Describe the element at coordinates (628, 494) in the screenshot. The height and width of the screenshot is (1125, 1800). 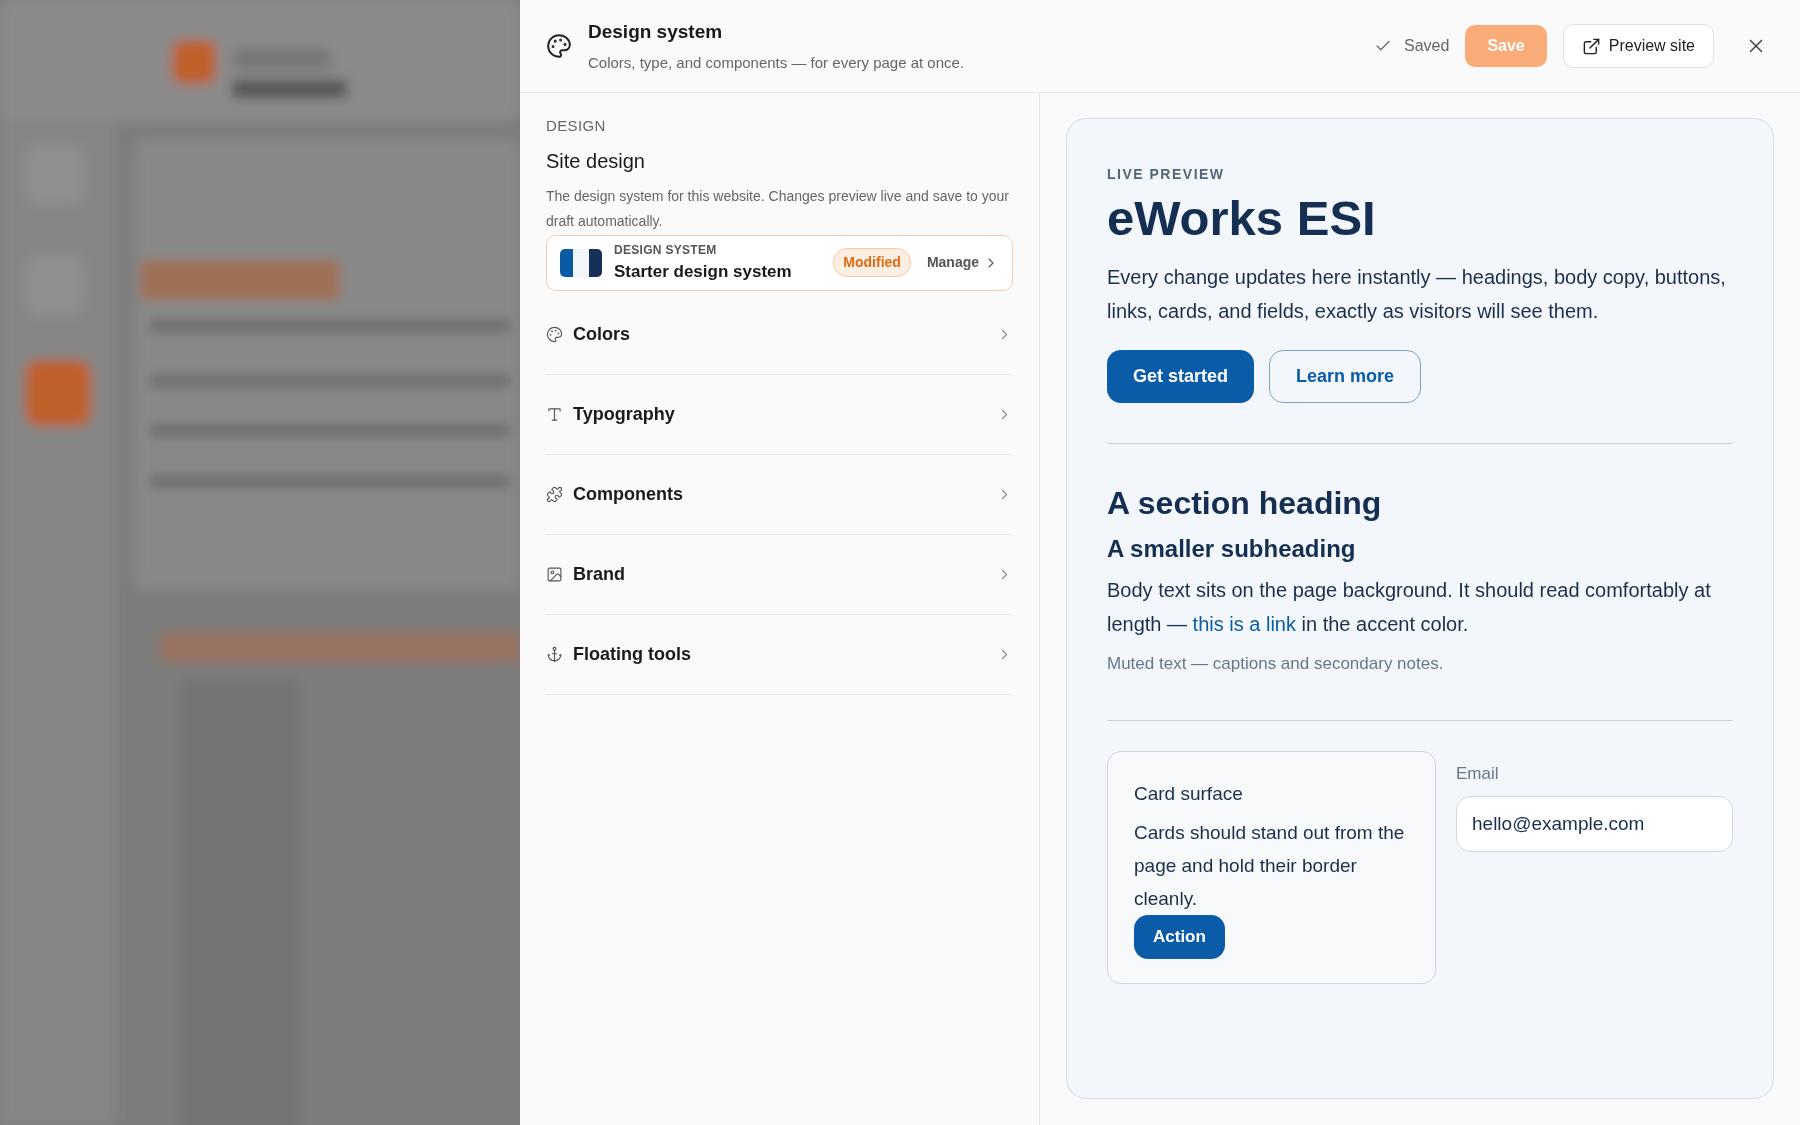
I see `section-label: Components` at that location.